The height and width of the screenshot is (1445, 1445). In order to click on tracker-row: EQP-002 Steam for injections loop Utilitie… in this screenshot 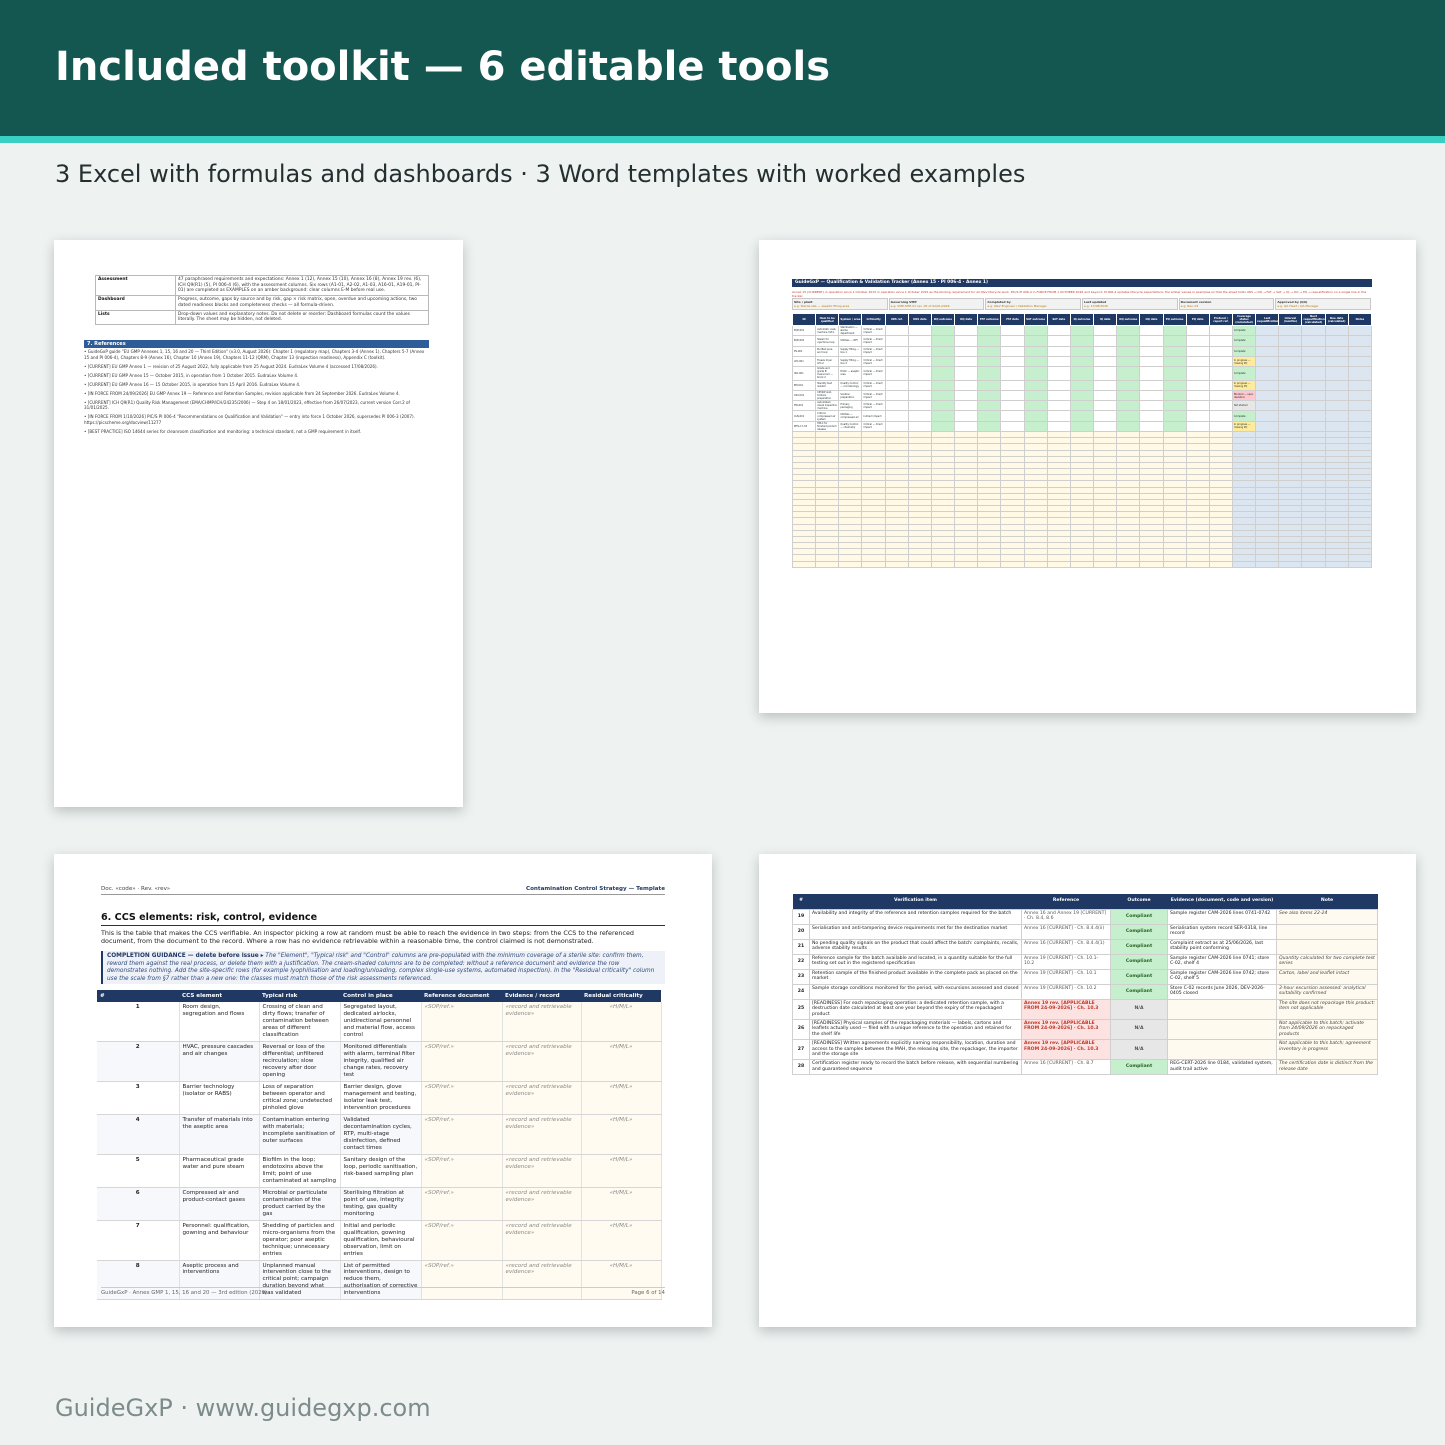, I will do `click(1082, 341)`.